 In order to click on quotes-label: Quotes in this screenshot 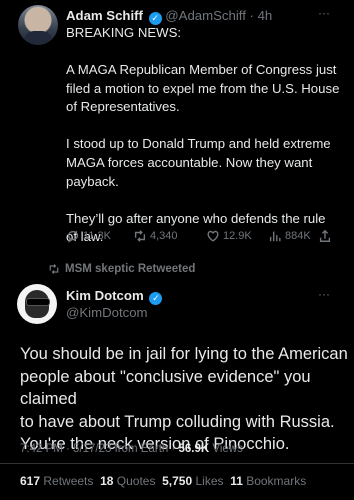, I will do `click(134, 481)`.